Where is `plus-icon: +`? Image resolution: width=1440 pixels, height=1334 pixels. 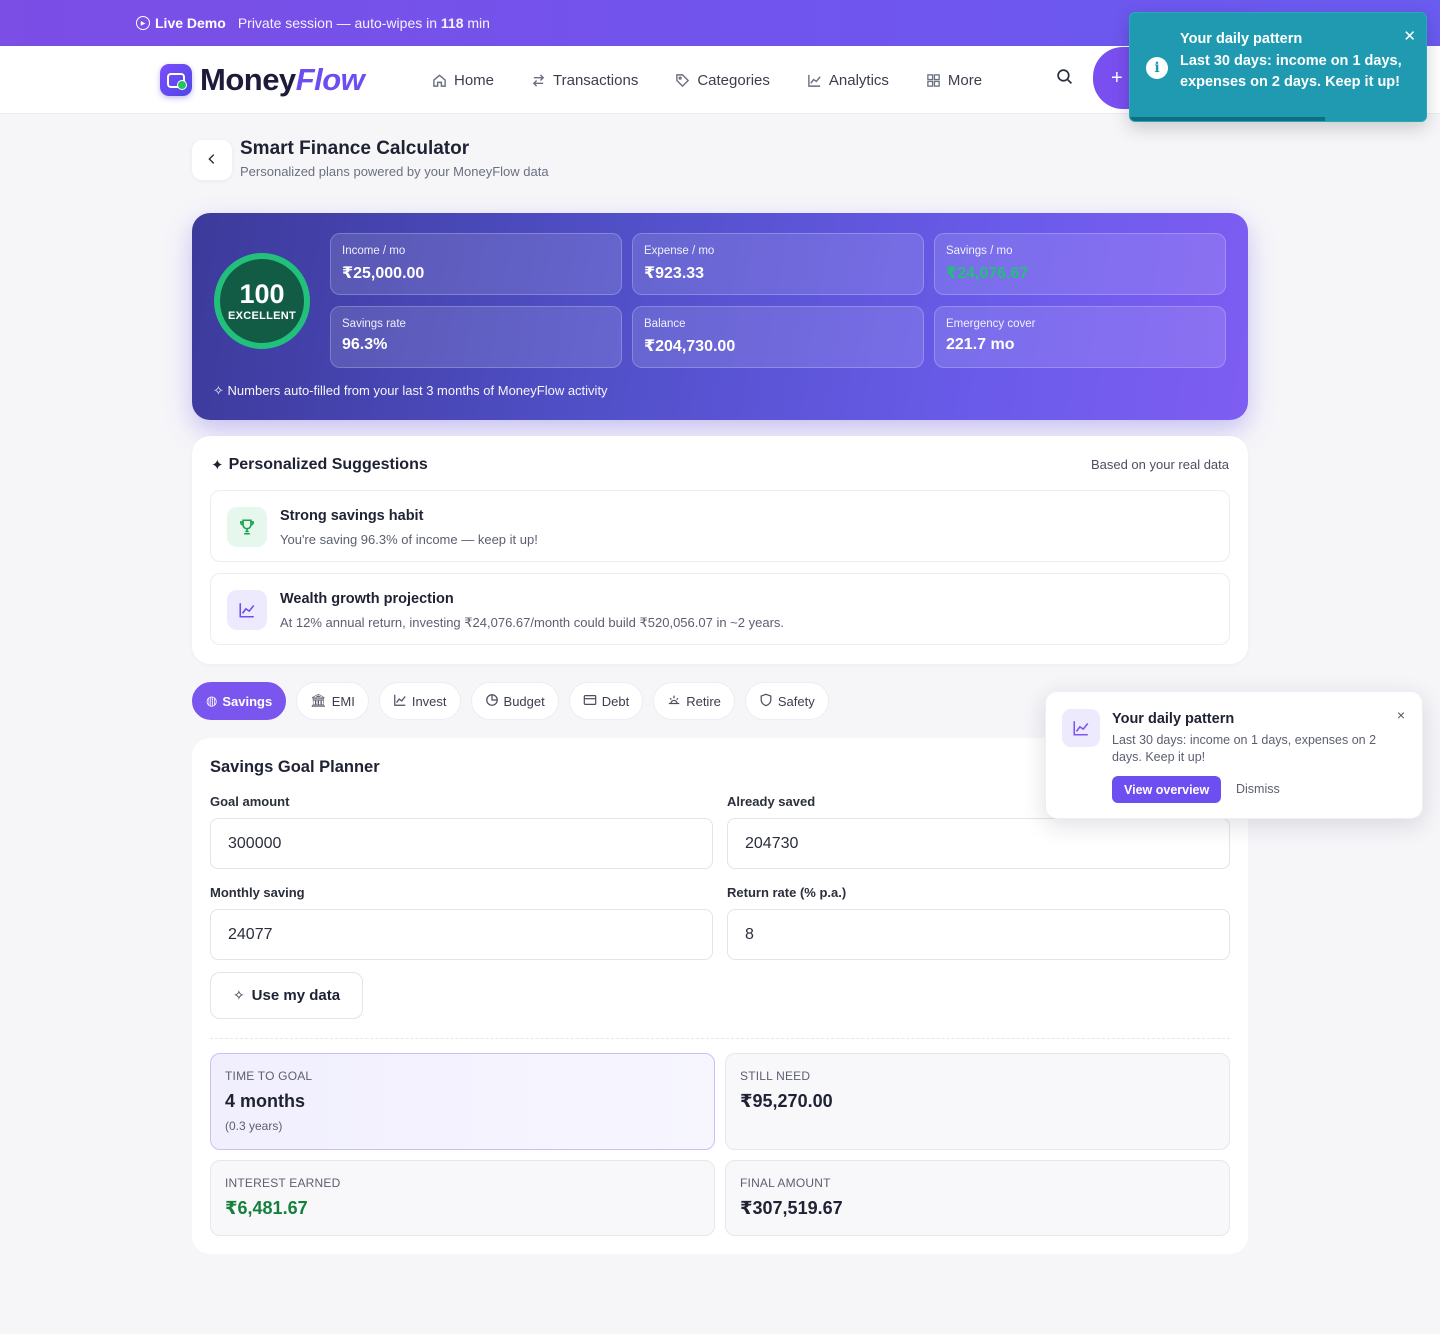
plus-icon: + is located at coordinates (1117, 77).